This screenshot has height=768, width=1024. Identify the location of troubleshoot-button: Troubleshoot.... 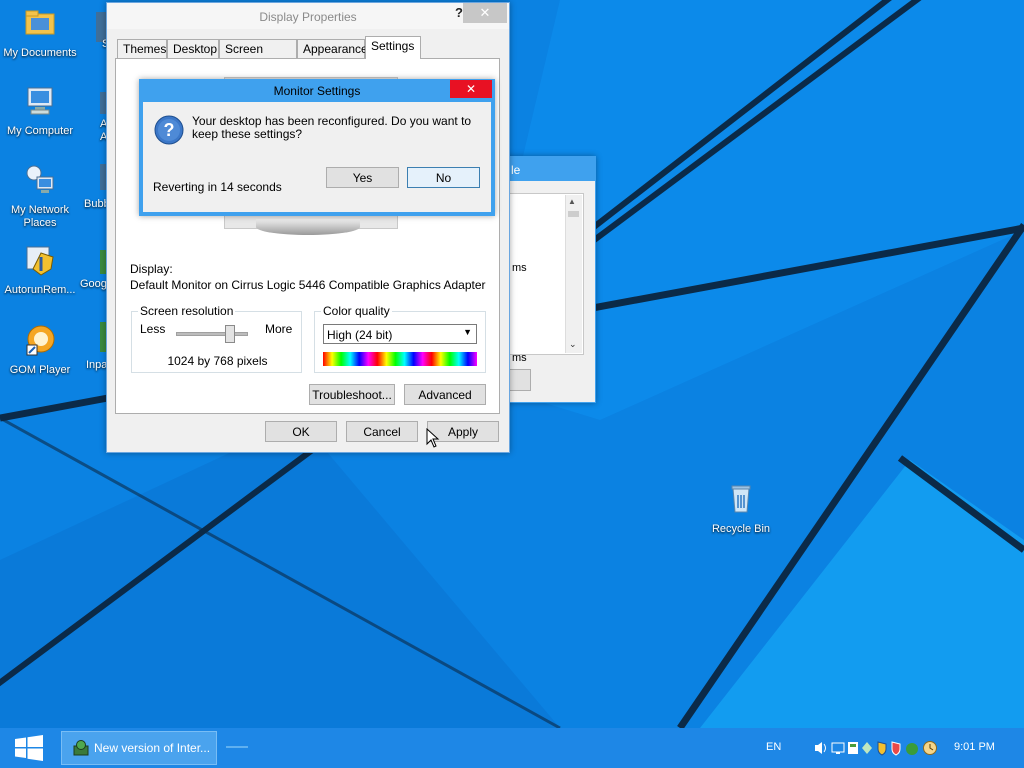
(352, 394).